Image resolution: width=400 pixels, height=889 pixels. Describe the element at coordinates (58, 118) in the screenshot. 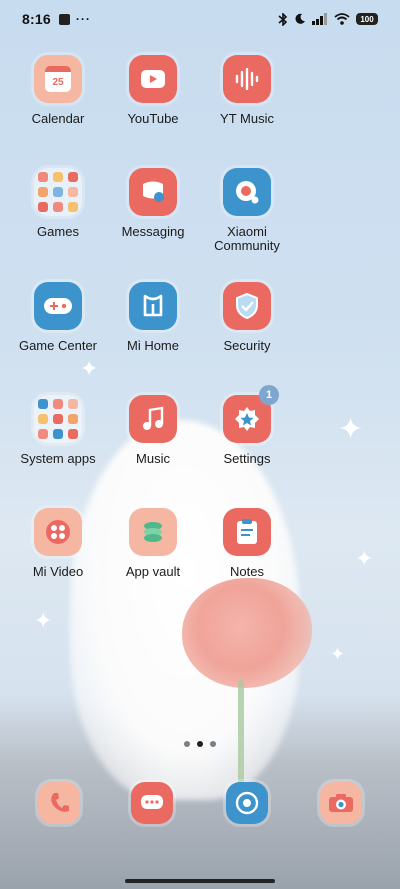

I see `app-label: Calendar` at that location.